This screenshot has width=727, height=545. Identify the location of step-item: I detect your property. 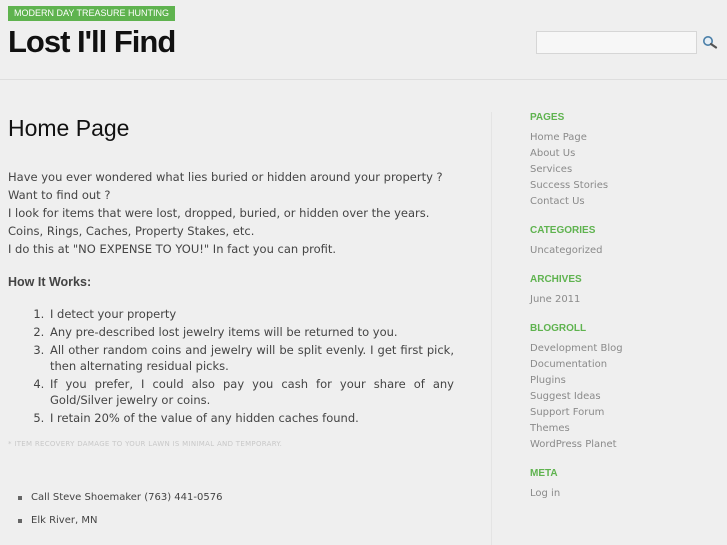
(251, 314).